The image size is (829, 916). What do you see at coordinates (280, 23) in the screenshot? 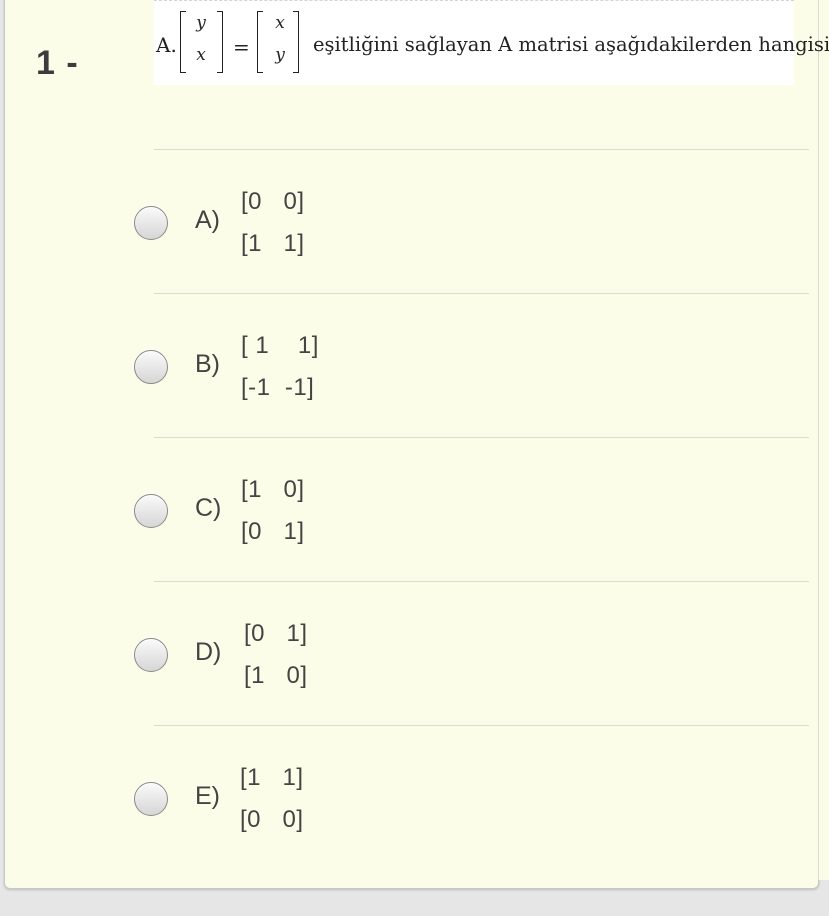
I see `vector-right-top: x` at bounding box center [280, 23].